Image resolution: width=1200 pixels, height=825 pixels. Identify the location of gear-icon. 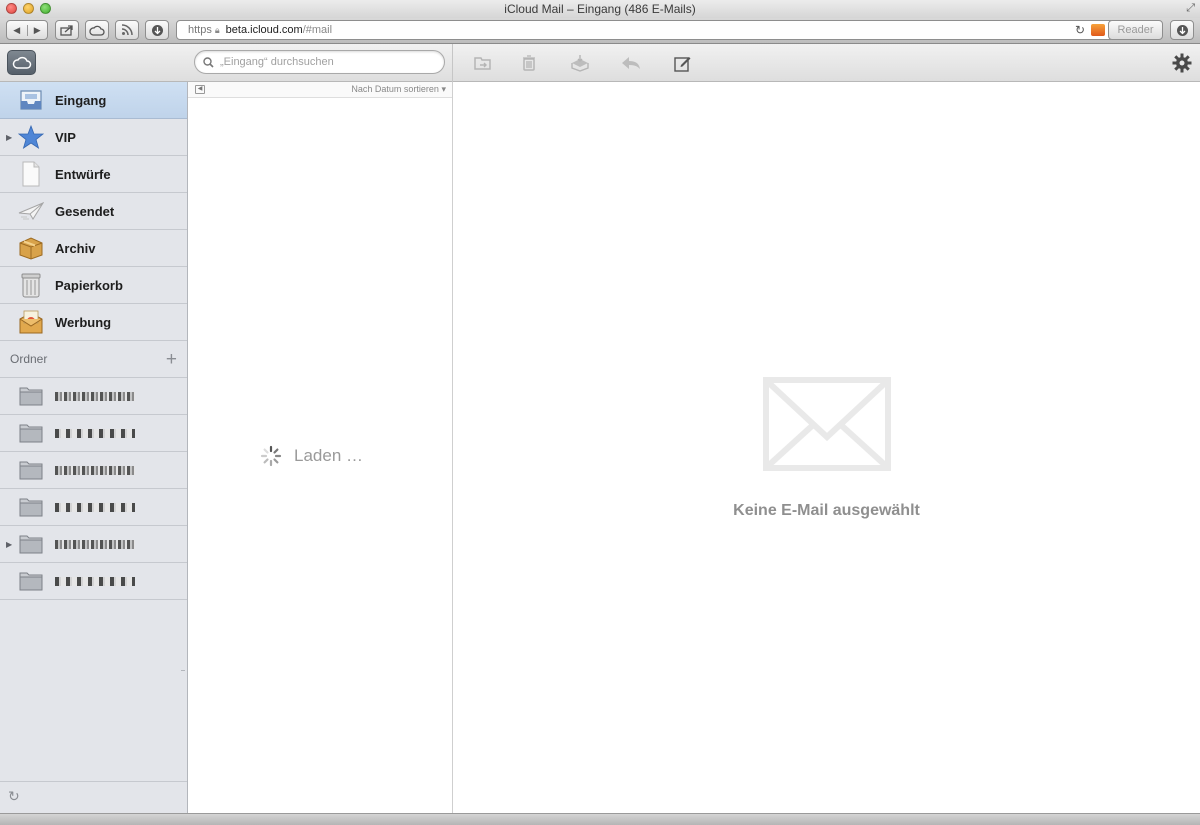
(1182, 63).